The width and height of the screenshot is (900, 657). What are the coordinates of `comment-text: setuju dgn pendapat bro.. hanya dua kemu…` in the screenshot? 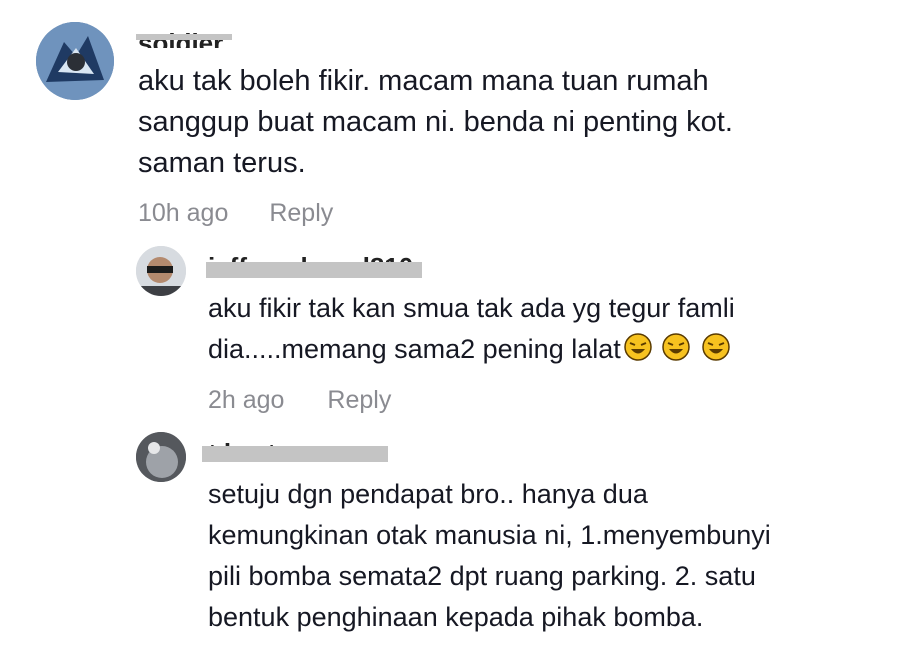 It's located at (489, 555).